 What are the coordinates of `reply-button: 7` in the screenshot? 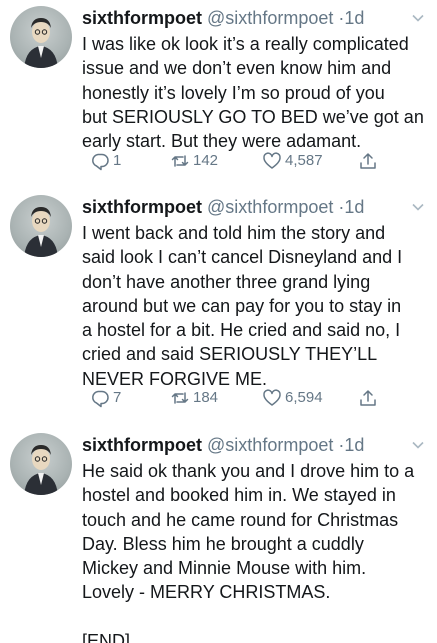 It's located at (105, 398).